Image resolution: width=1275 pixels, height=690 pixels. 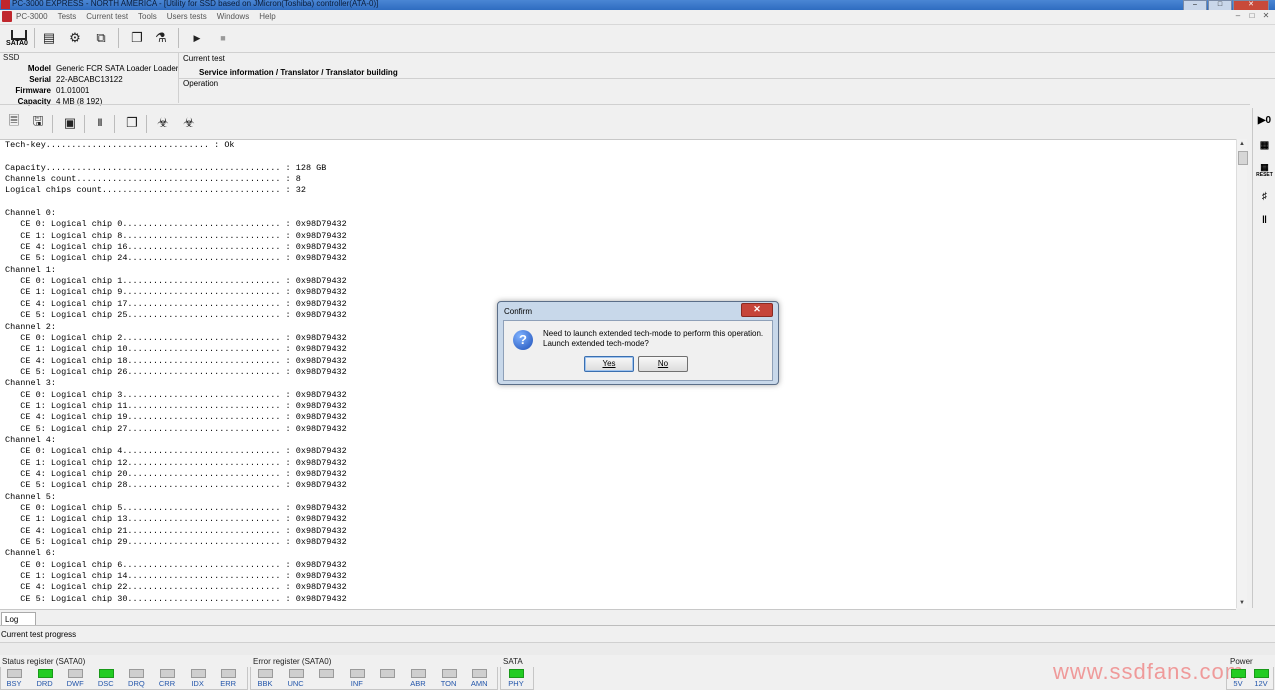 I want to click on find-icon: ☣, so click(x=163, y=123).